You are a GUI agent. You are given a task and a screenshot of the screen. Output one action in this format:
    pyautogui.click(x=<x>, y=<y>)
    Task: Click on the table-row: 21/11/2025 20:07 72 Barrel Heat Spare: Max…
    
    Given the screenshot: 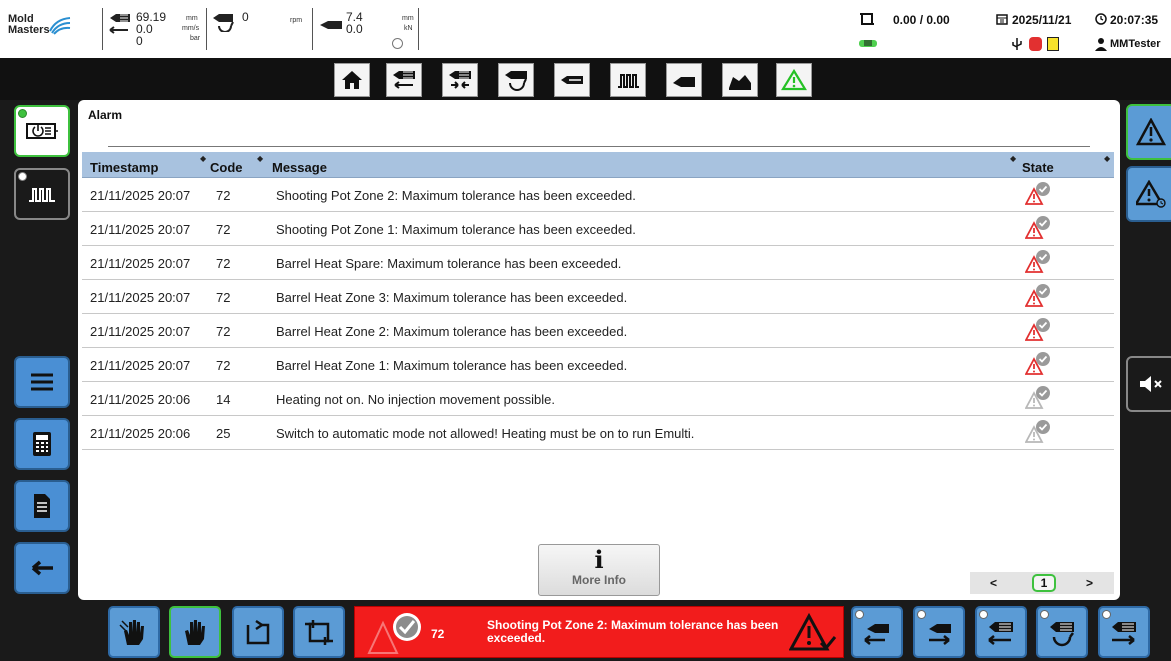 What is the action you would take?
    pyautogui.click(x=598, y=263)
    